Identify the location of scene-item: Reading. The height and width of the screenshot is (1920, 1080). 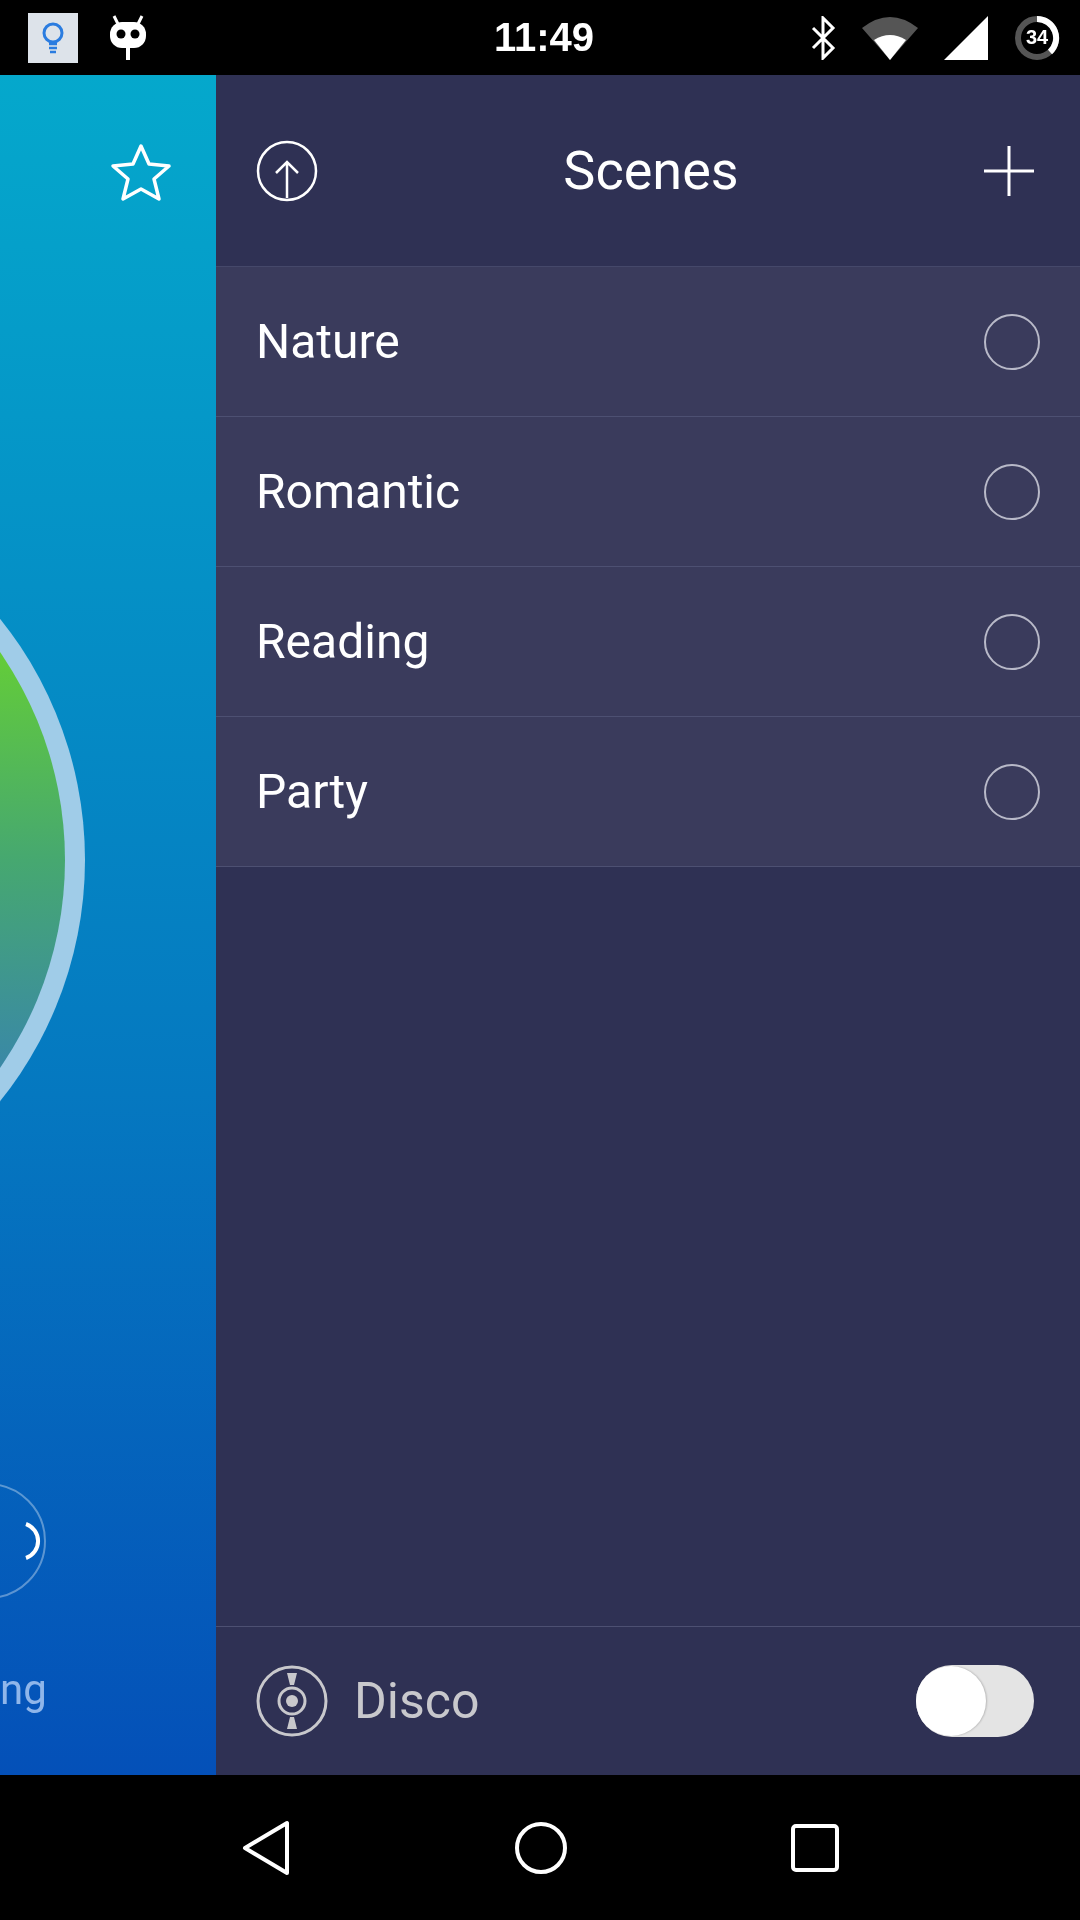
(648, 642).